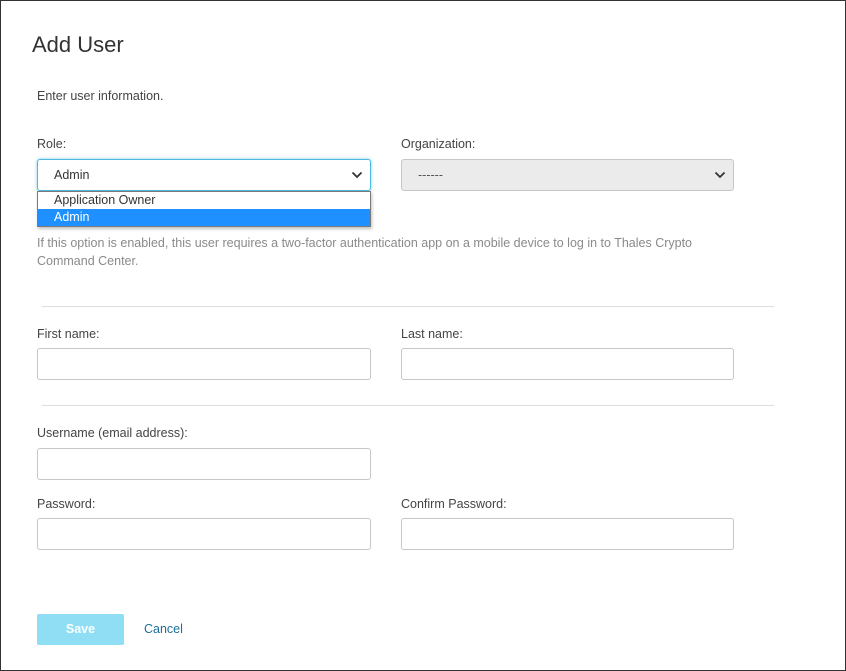 The height and width of the screenshot is (671, 846). I want to click on role-option-admin: Admin, so click(204, 217).